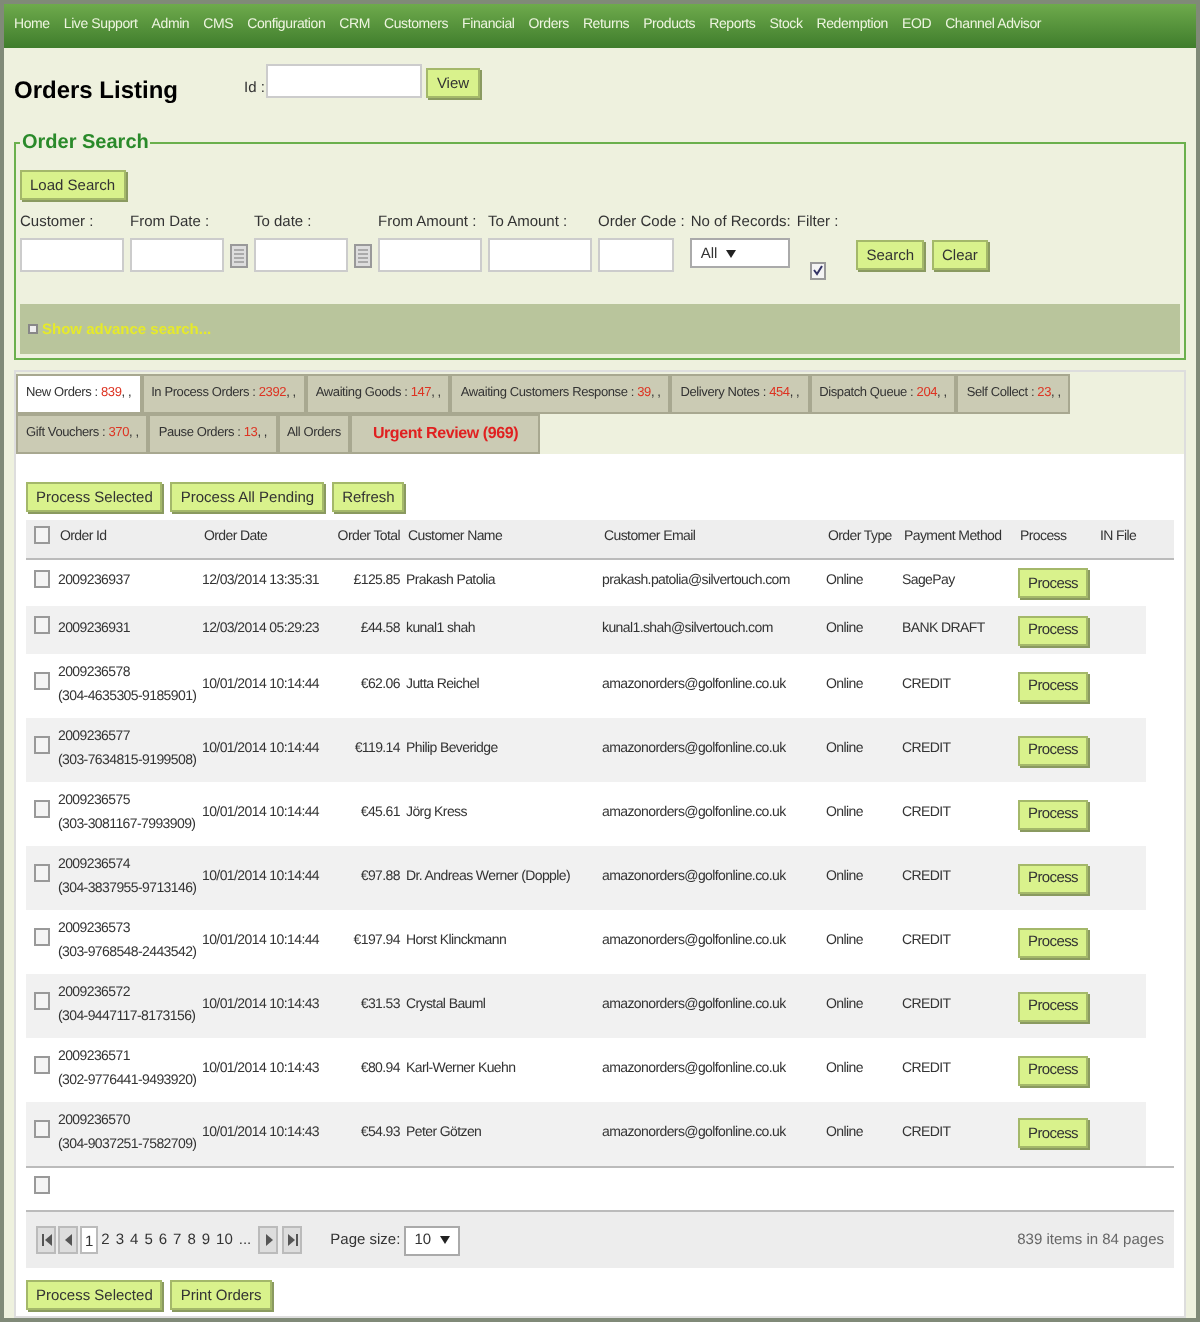 The width and height of the screenshot is (1200, 1322). I want to click on tab-label: Urgent Review (969), so click(445, 434).